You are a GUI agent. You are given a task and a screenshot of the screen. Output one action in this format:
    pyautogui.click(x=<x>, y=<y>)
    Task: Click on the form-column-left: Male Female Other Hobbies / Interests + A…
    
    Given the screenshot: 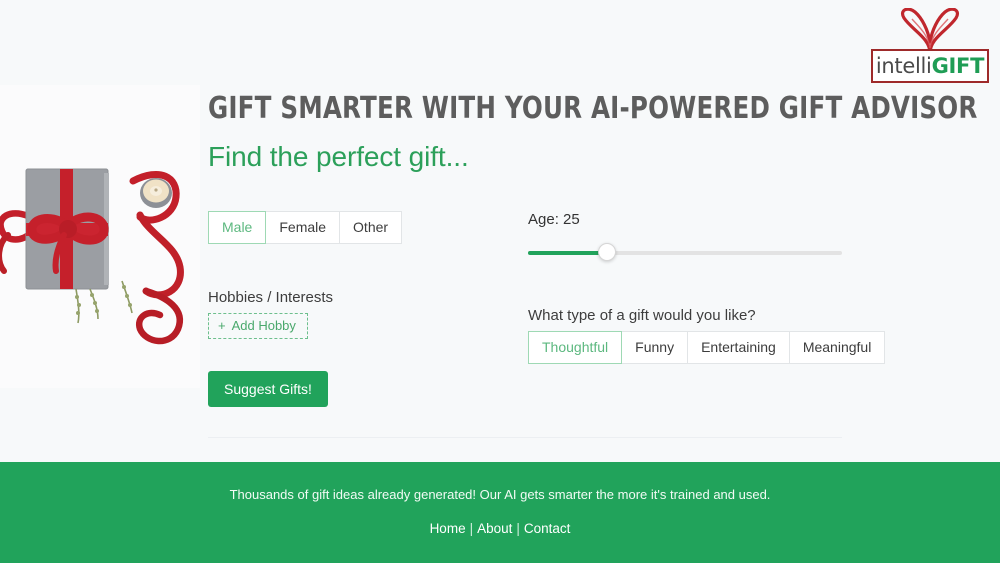 What is the action you would take?
    pyautogui.click(x=368, y=309)
    